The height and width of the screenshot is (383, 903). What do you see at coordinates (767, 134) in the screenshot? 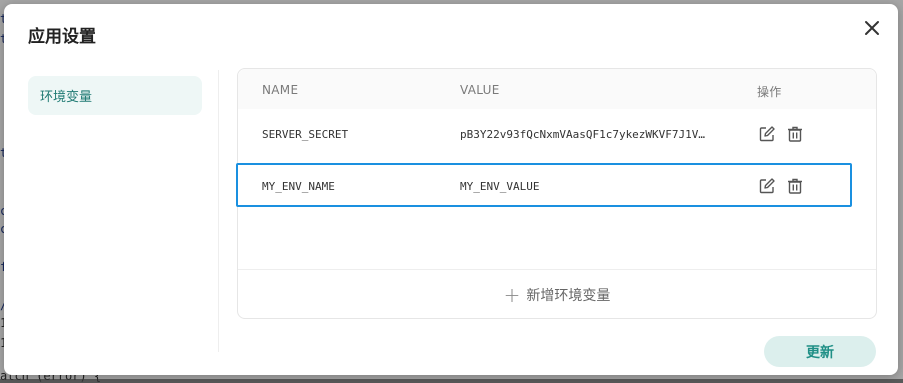
I see `edit-icon` at bounding box center [767, 134].